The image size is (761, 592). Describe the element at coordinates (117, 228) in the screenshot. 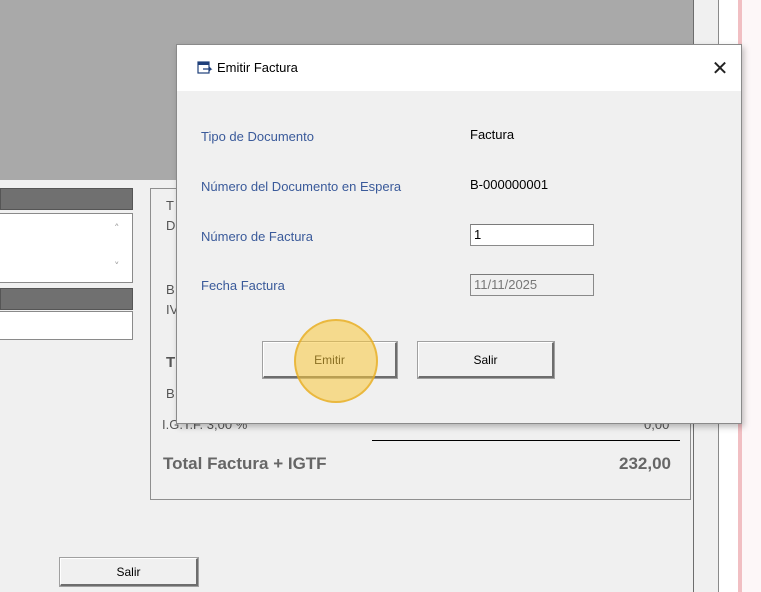

I see `scroll-up-icon: ˄` at that location.